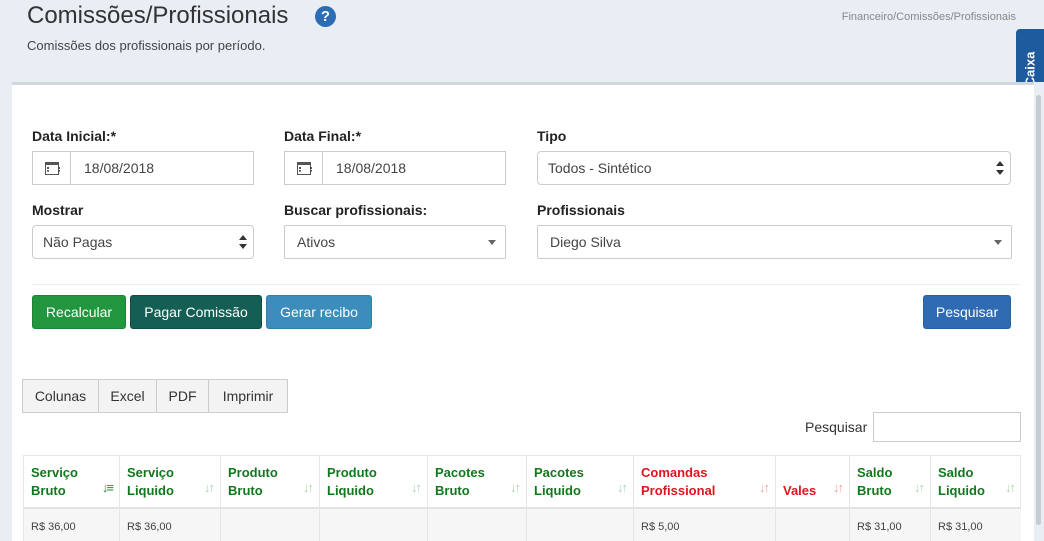 The image size is (1044, 541). What do you see at coordinates (323, 136) in the screenshot?
I see `data-final-label: Data Final:*` at bounding box center [323, 136].